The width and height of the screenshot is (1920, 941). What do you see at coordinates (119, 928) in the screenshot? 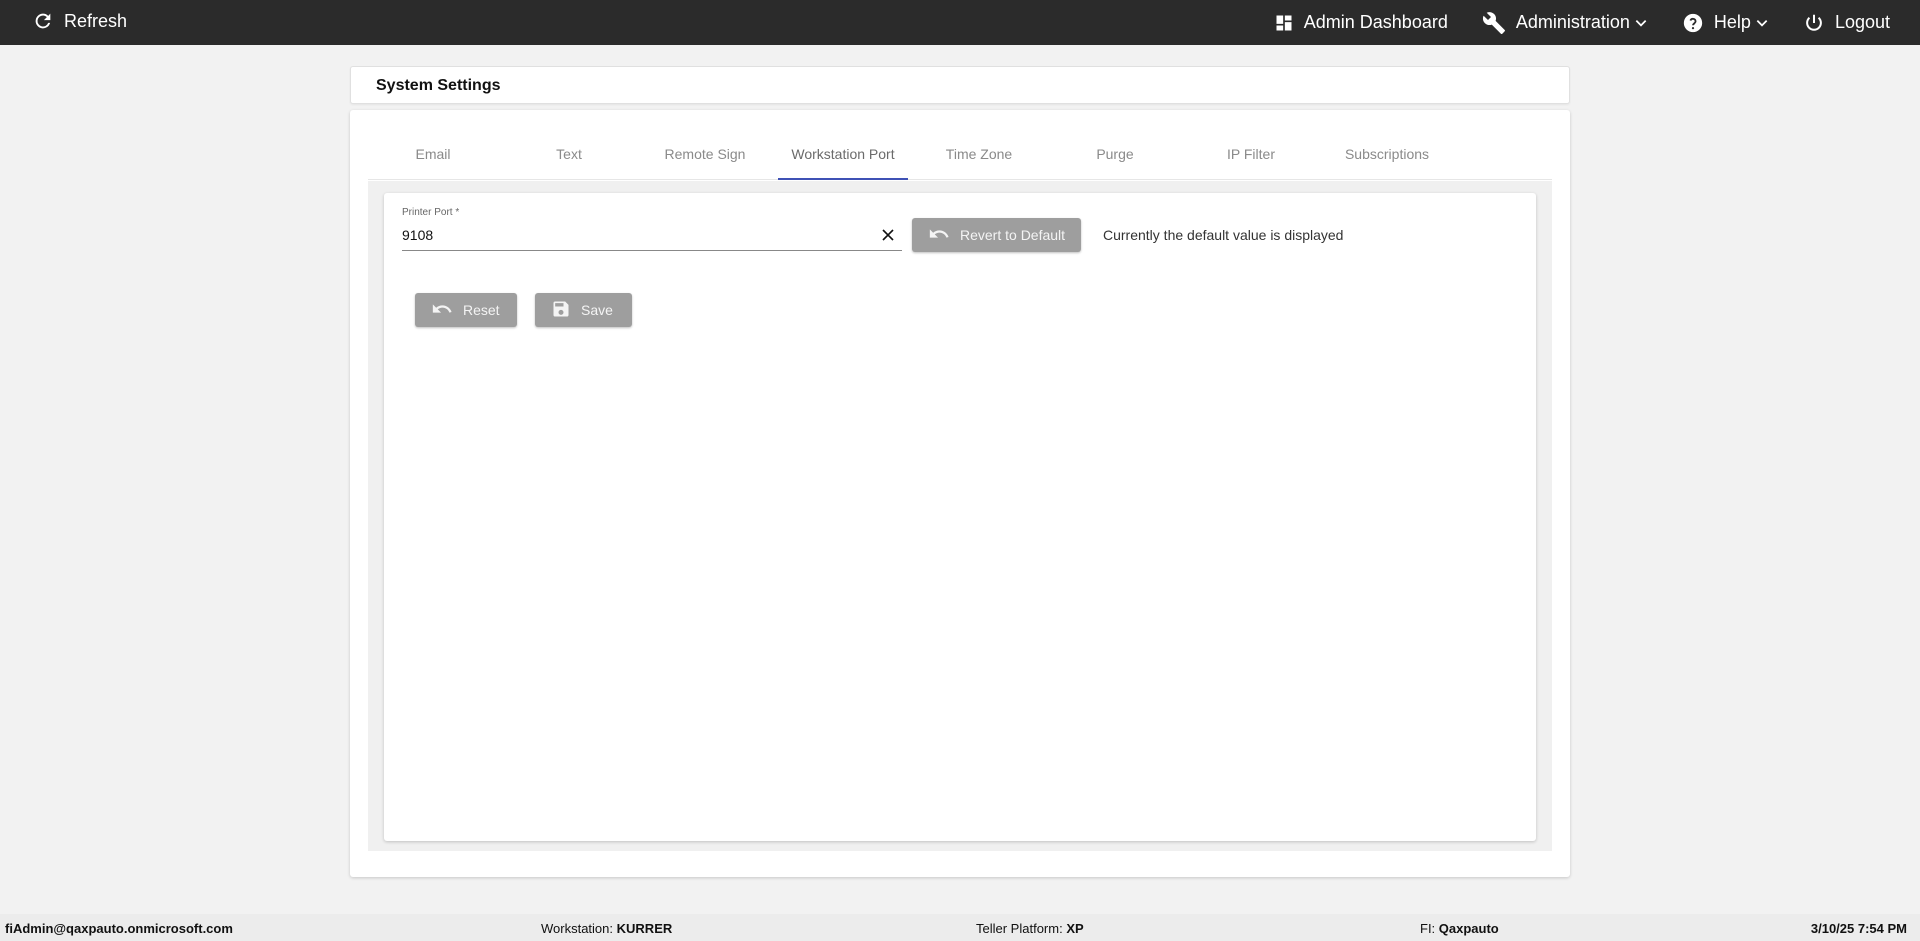
I see `footer-user: fiAdmin@qaxpauto.onmicrosoft.com` at bounding box center [119, 928].